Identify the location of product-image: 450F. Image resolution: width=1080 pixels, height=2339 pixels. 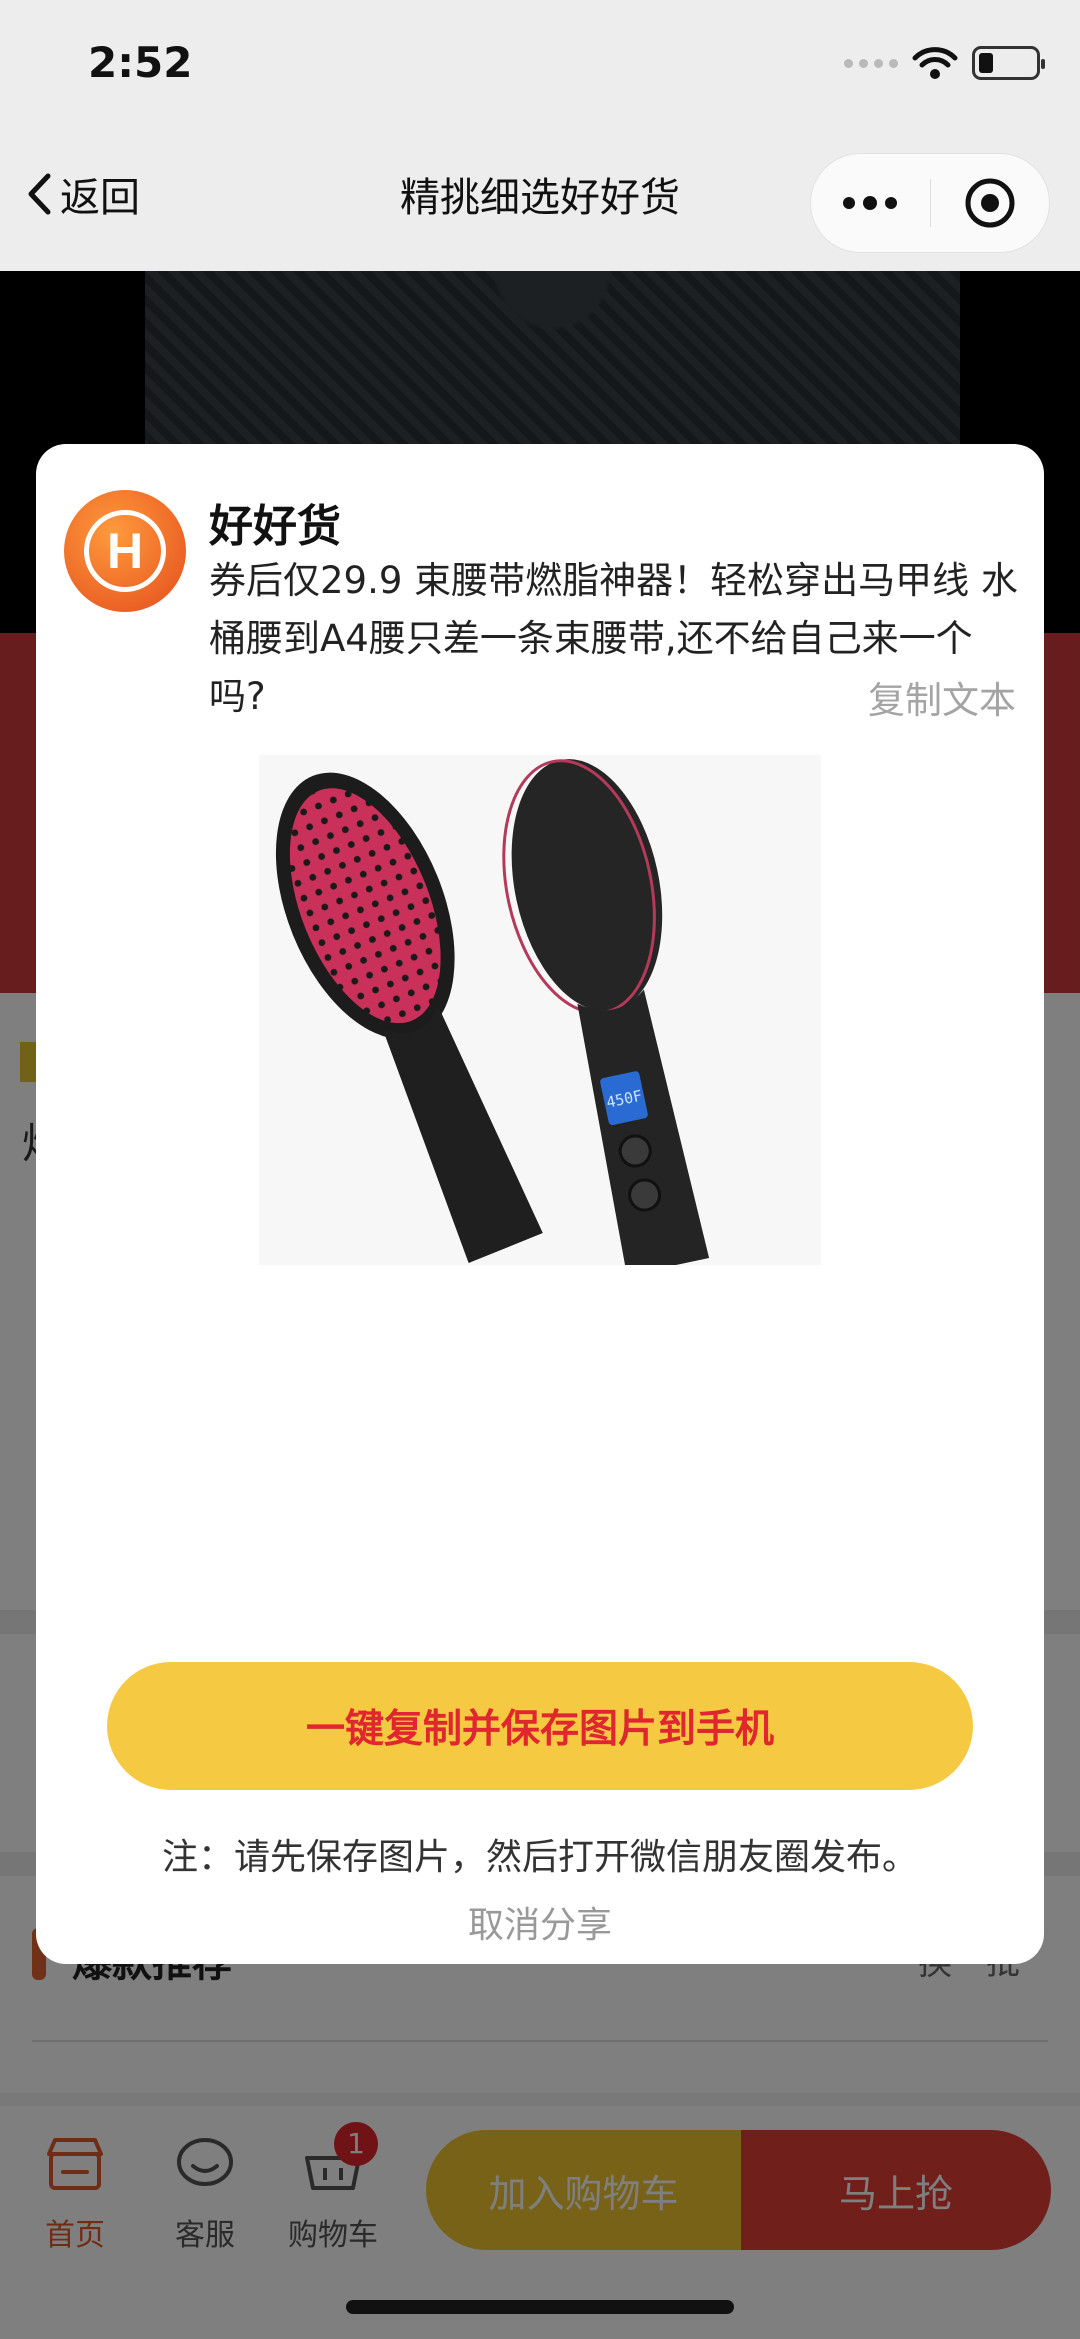
(540, 1015).